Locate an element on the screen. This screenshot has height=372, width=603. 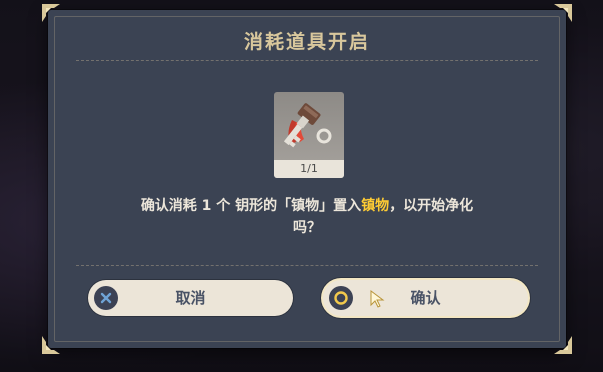
cancel-button: 取消 is located at coordinates (190, 298).